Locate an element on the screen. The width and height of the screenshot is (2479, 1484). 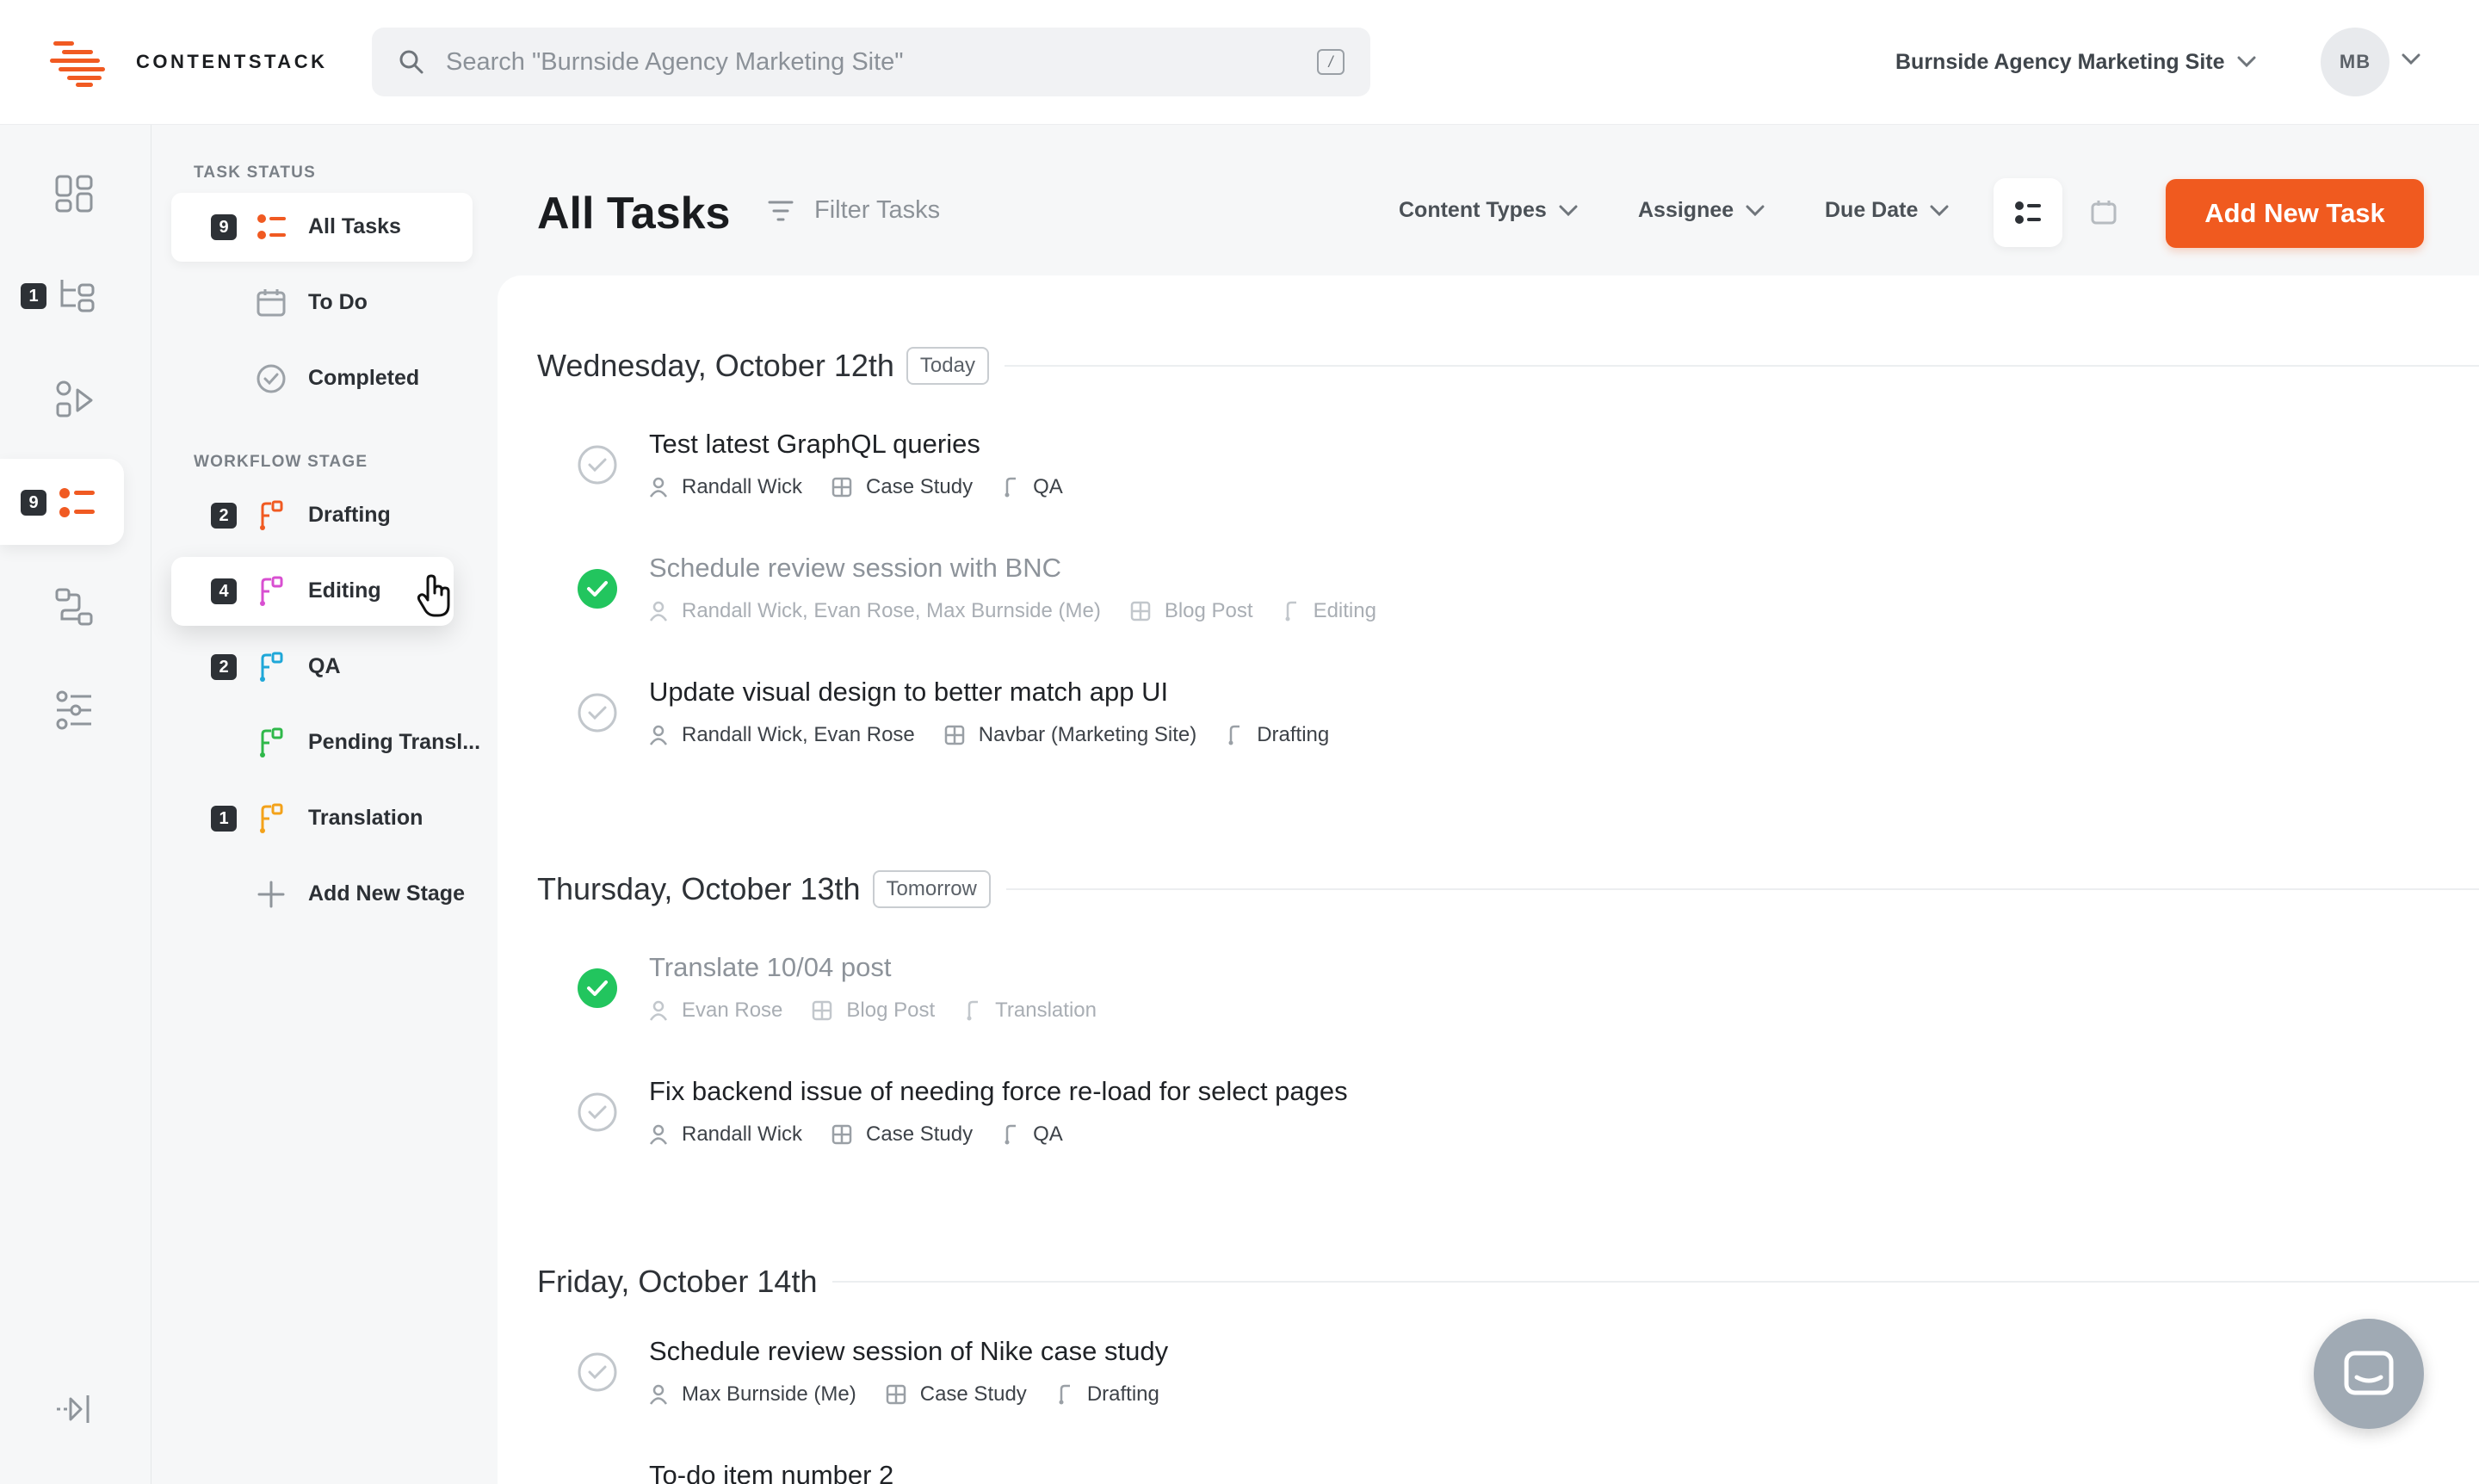
settings-sliders-icon is located at coordinates (73, 710).